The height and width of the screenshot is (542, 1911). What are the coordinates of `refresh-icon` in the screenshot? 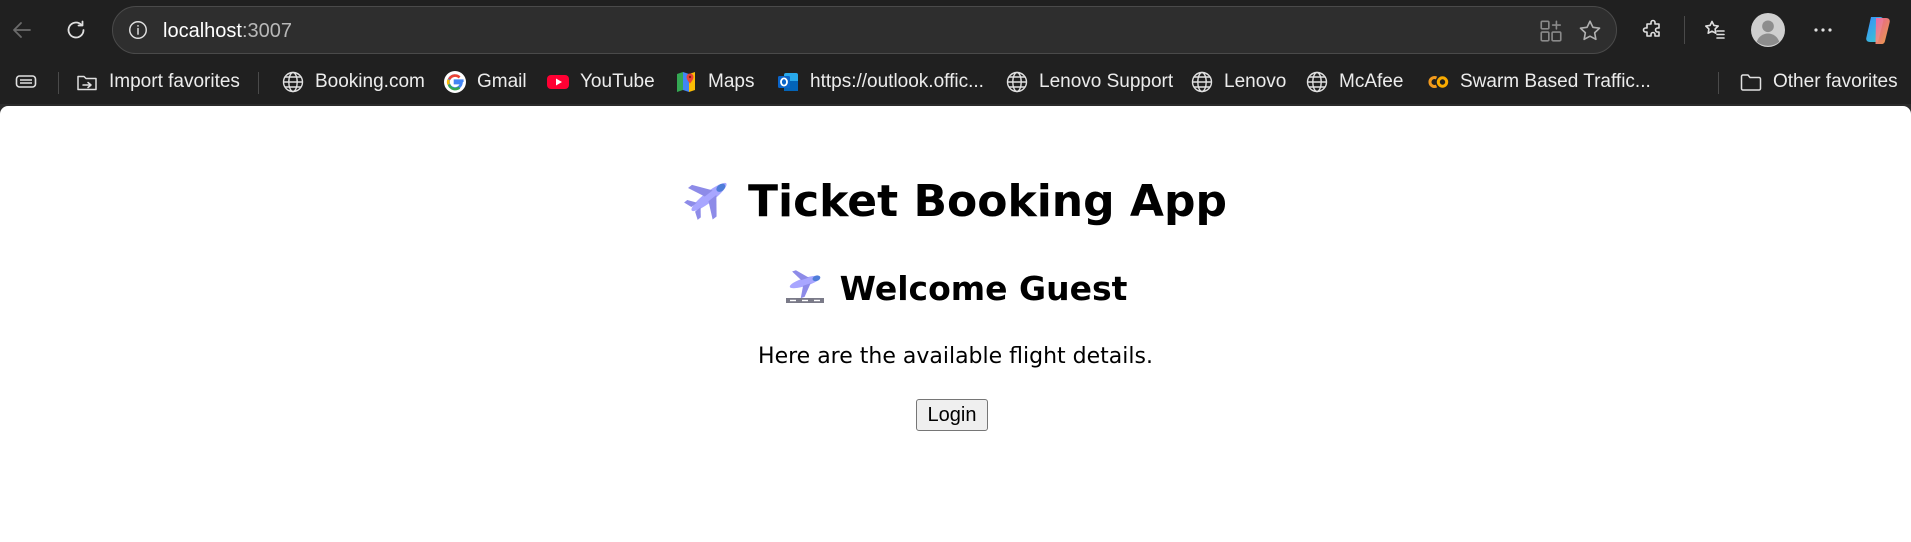 It's located at (76, 30).